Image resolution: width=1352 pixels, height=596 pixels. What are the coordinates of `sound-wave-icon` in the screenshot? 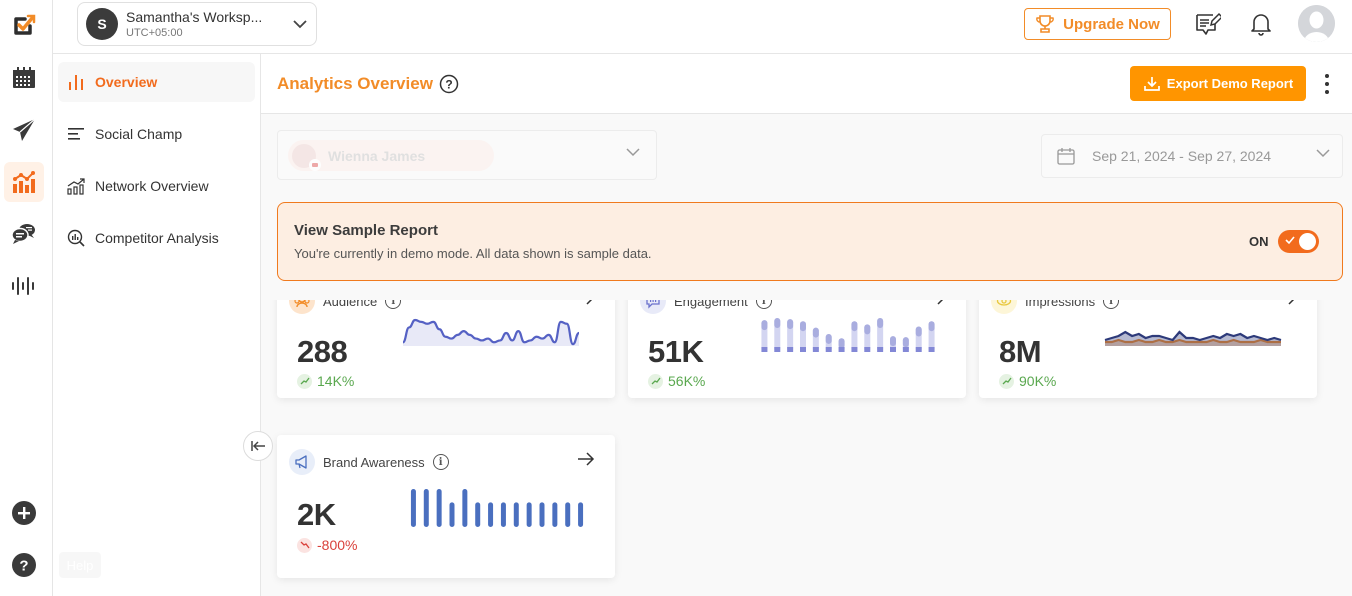 It's located at (23, 286).